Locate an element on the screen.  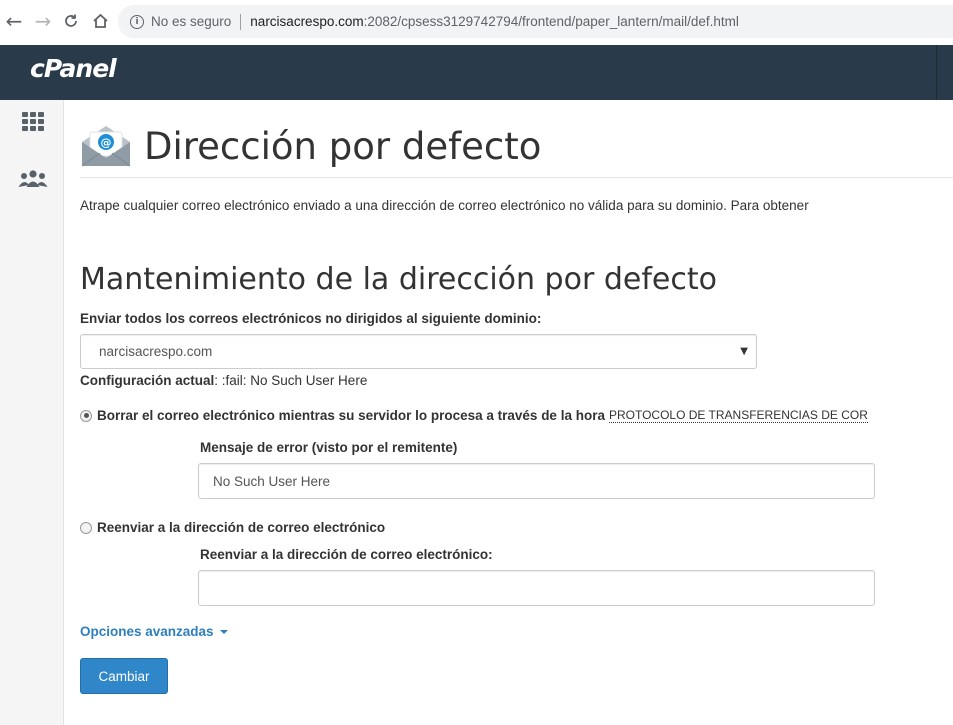
current-setting-label: Configuración actual is located at coordinates (147, 380).